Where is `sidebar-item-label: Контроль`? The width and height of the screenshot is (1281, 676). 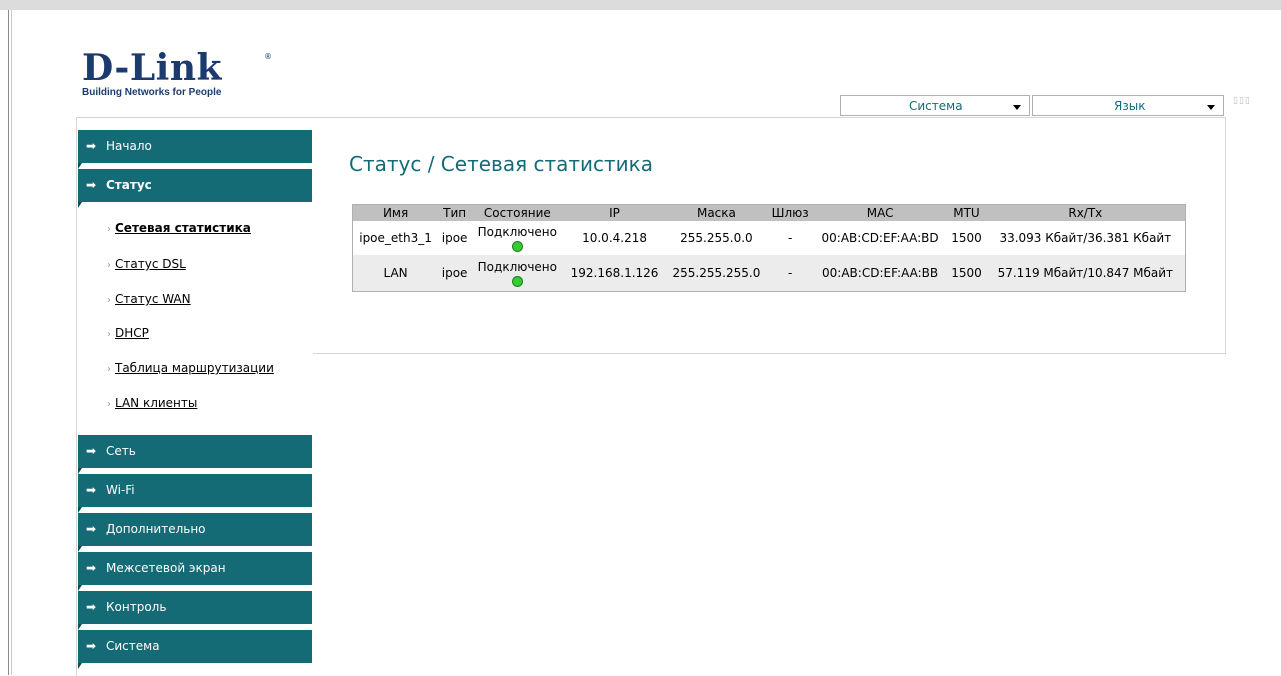
sidebar-item-label: Контроль is located at coordinates (136, 607).